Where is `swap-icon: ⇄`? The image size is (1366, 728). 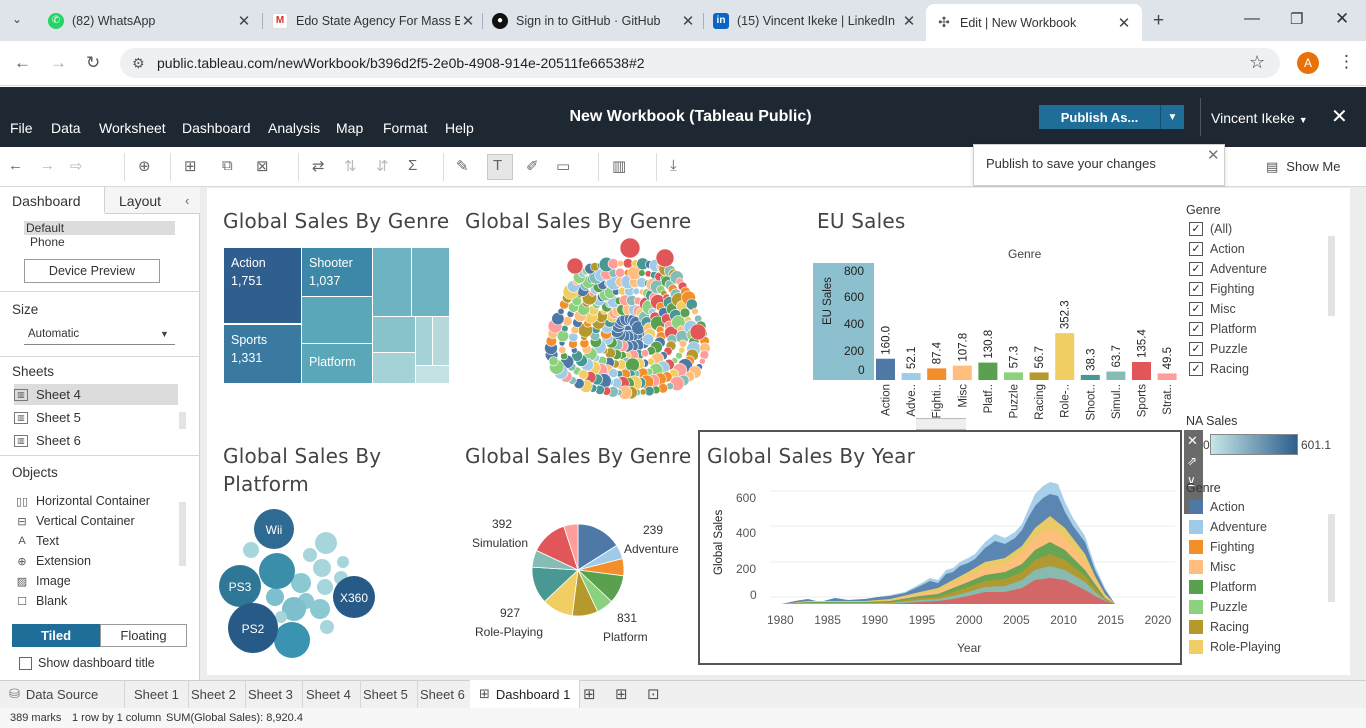
swap-icon: ⇄ is located at coordinates (318, 166).